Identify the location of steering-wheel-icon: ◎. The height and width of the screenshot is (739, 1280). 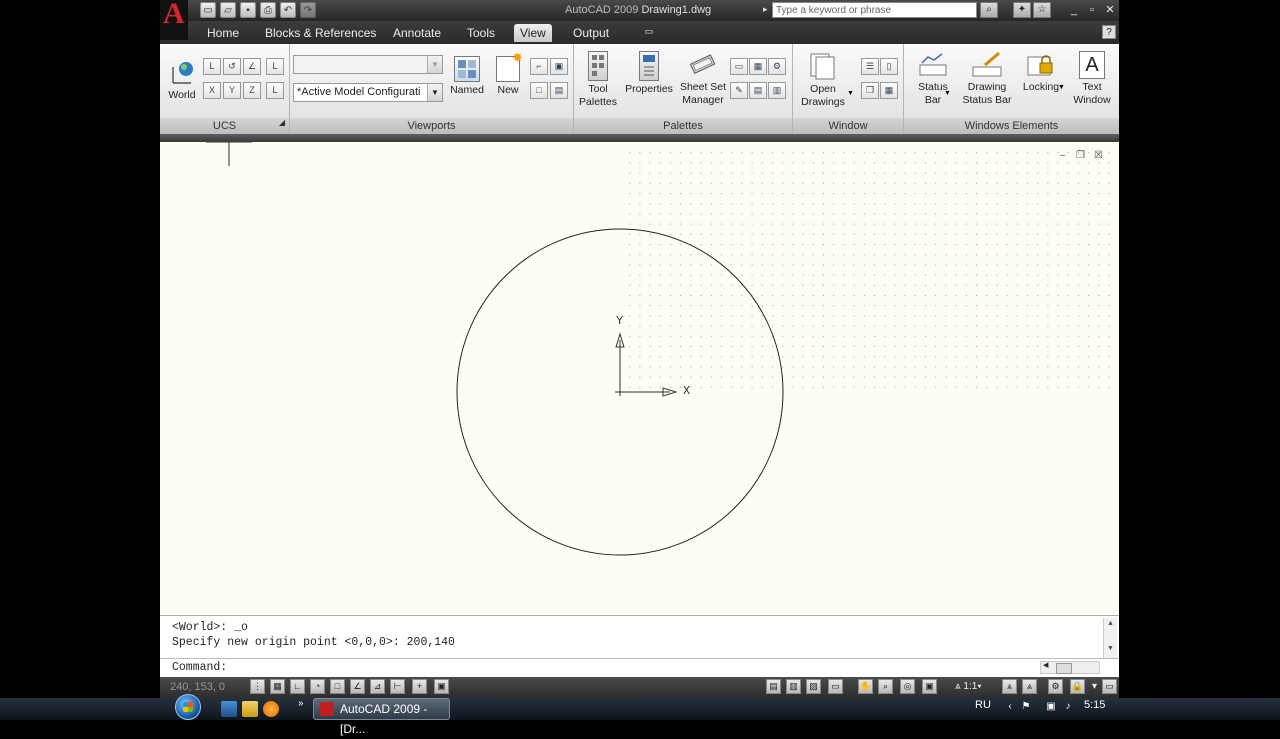
(907, 686).